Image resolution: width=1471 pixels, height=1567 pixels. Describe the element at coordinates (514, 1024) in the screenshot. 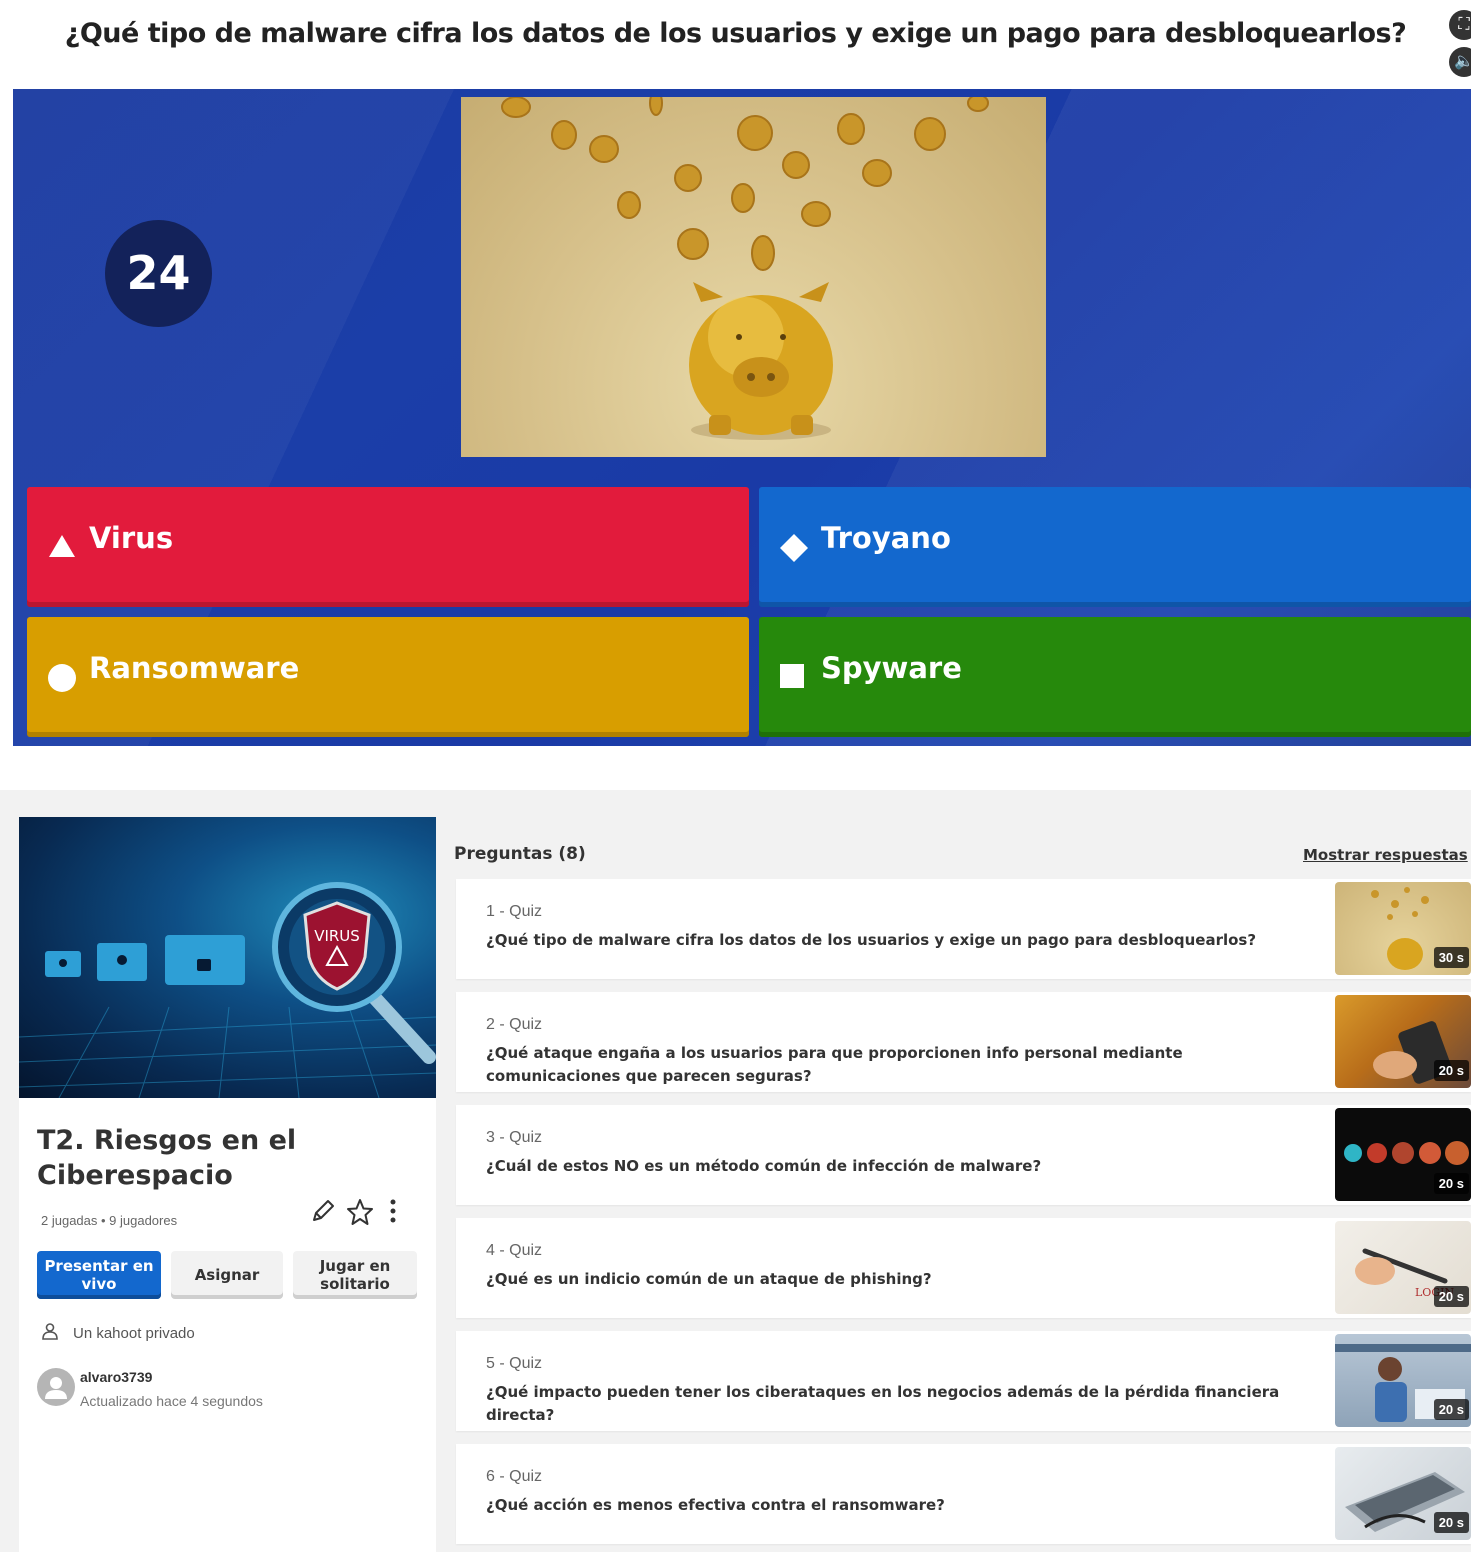

I see `question-type: 2 - Quiz` at that location.